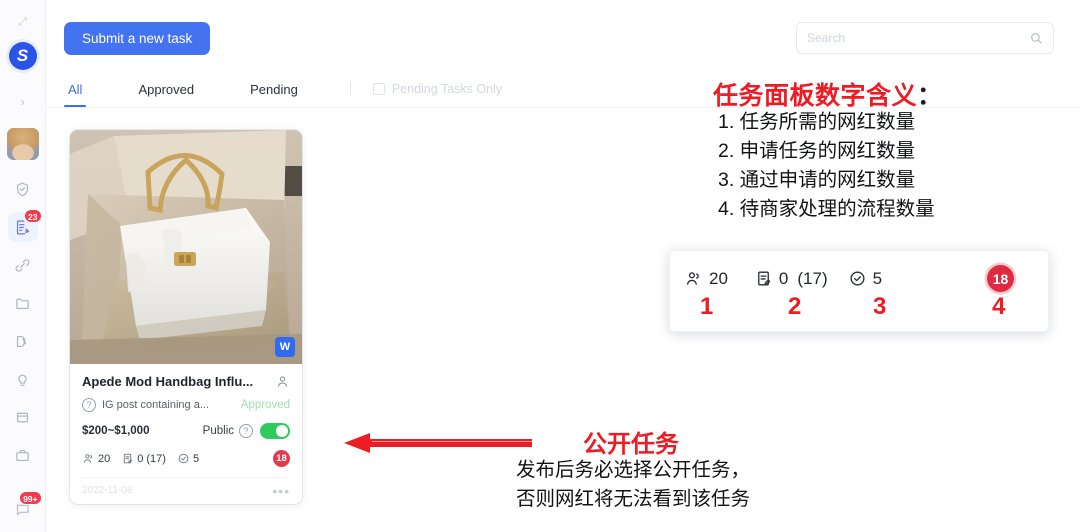  I want to click on callout-mark: 1, so click(707, 306).